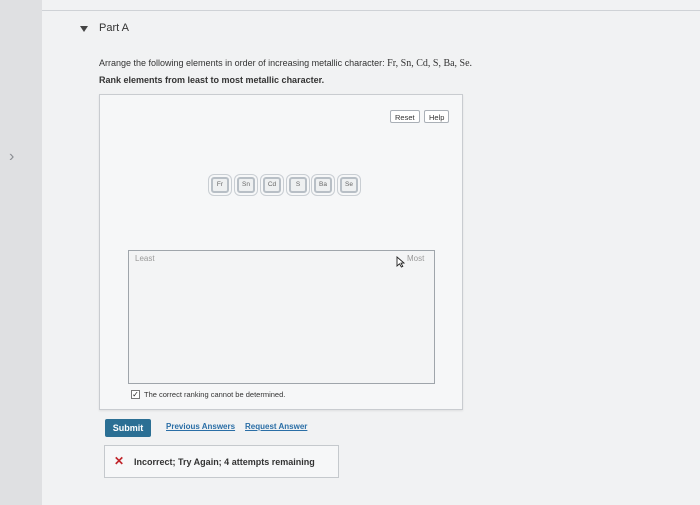 The height and width of the screenshot is (505, 700). What do you see at coordinates (200, 426) in the screenshot?
I see `previous-answers-link: Previous Answers` at bounding box center [200, 426].